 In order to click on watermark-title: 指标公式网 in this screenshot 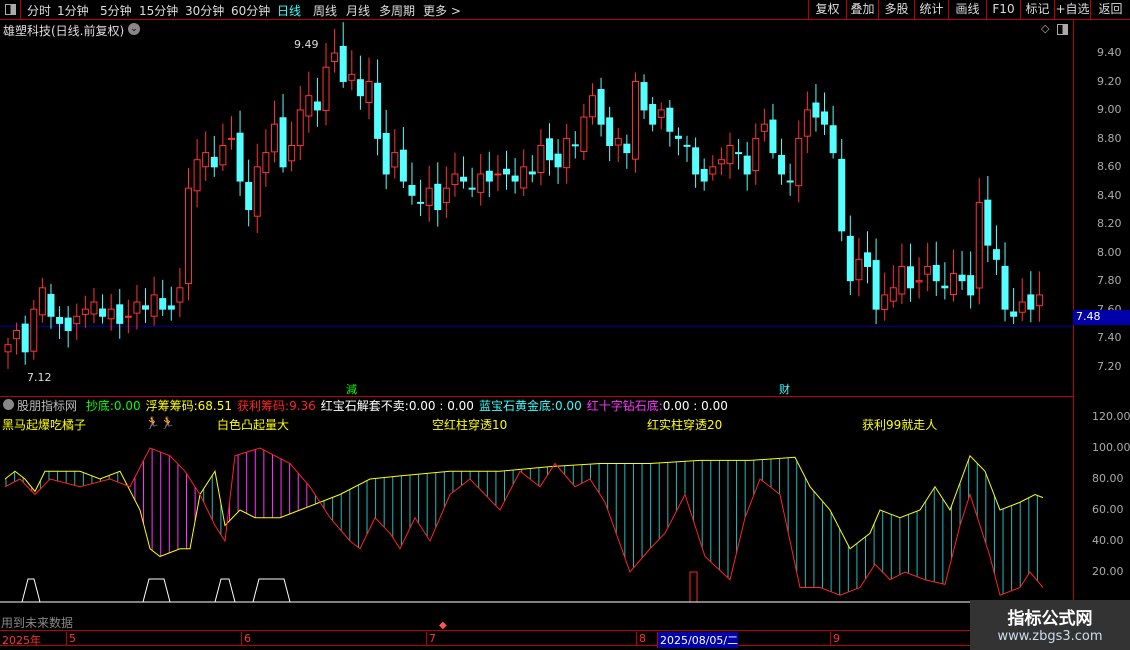, I will do `click(1050, 619)`.